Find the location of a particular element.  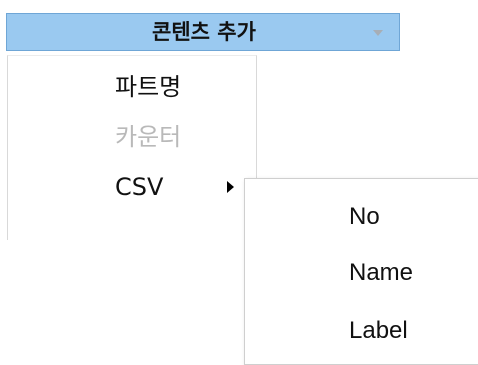

submenu-item-label: Label is located at coordinates (361, 331).